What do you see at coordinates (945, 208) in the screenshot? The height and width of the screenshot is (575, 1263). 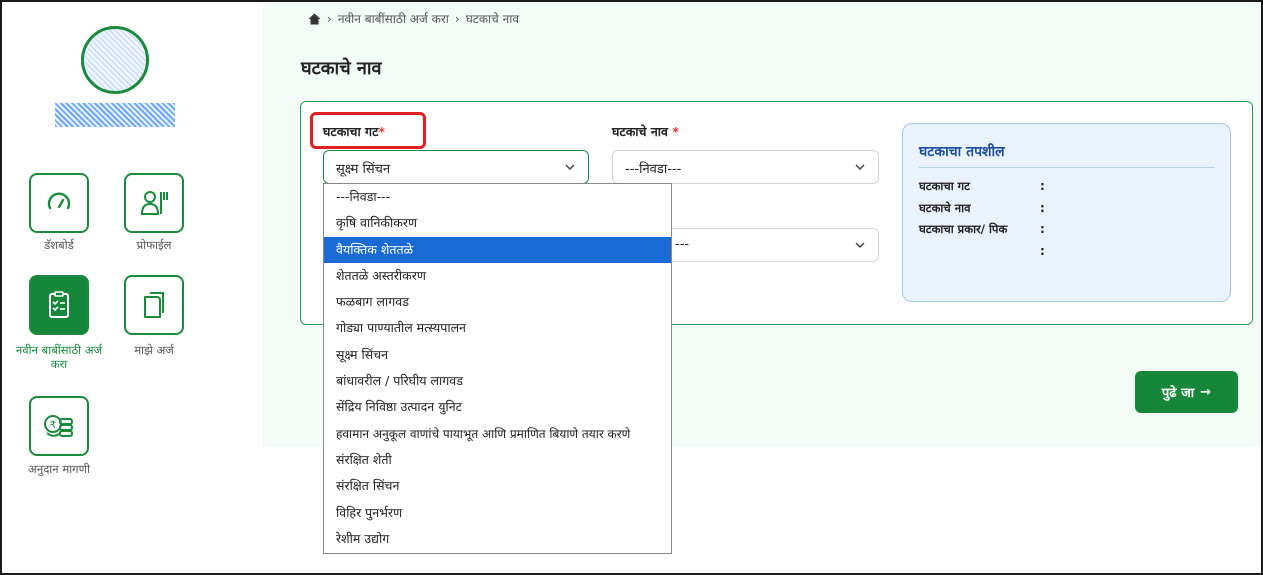 I see `details-row-label: घटकाचे नाव` at bounding box center [945, 208].